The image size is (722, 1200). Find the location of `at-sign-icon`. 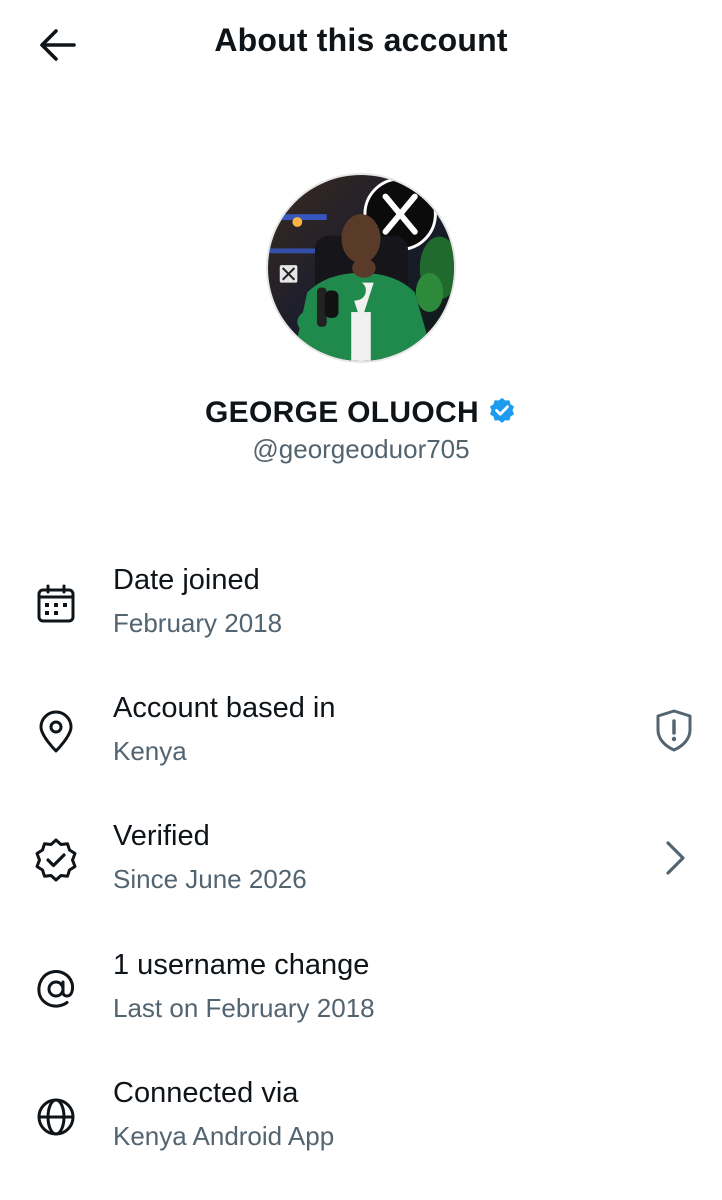

at-sign-icon is located at coordinates (56, 989).